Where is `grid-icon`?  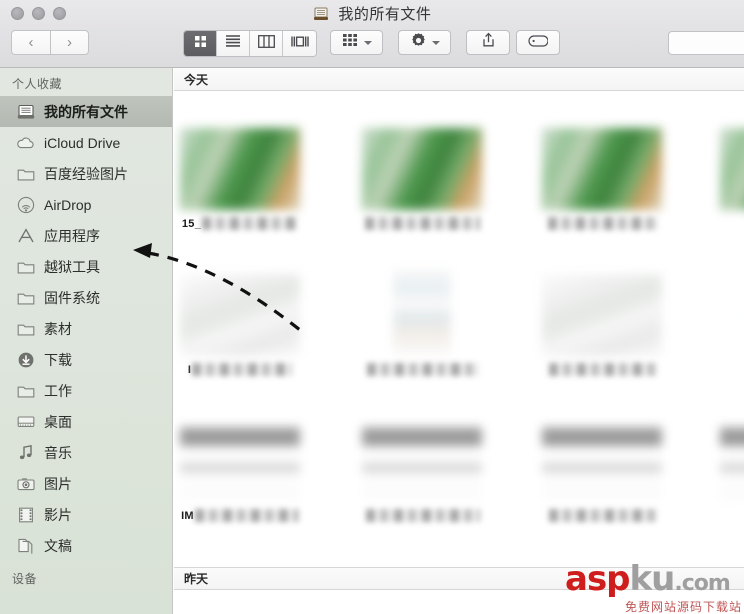
grid-icon is located at coordinates (200, 44).